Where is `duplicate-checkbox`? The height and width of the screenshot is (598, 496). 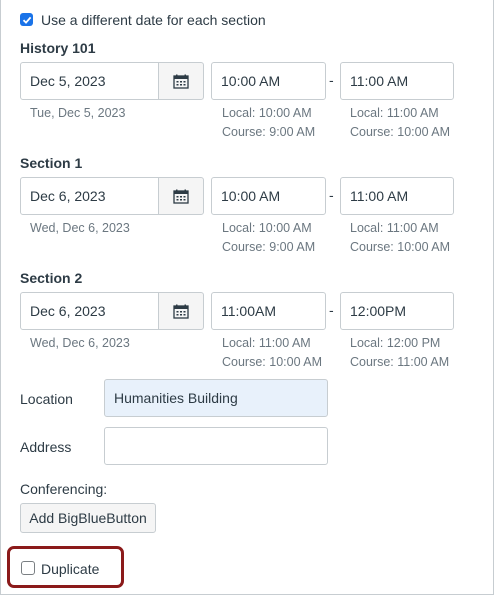
duplicate-checkbox is located at coordinates (28, 568).